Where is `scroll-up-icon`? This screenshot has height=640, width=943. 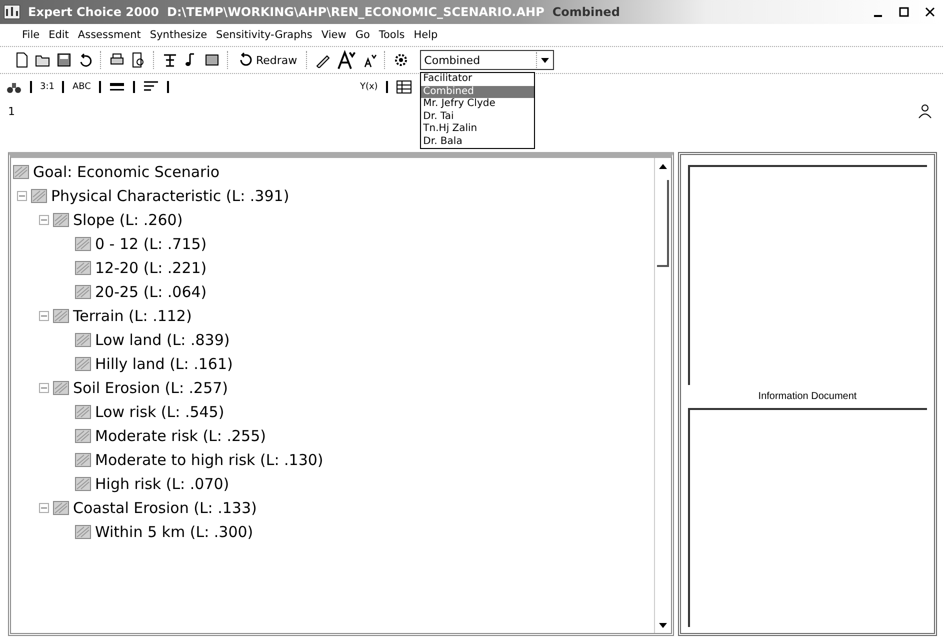 scroll-up-icon is located at coordinates (663, 166).